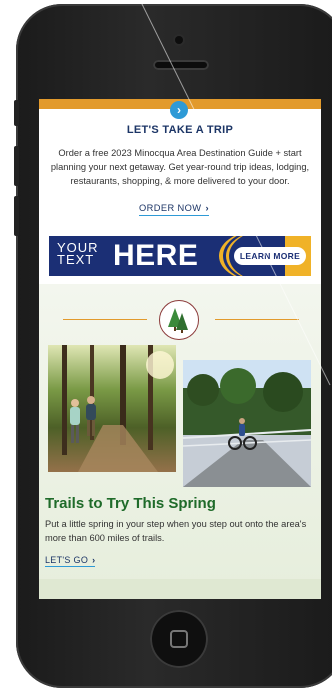  What do you see at coordinates (270, 256) in the screenshot?
I see `learn-more-button: LEARN MORE` at bounding box center [270, 256].